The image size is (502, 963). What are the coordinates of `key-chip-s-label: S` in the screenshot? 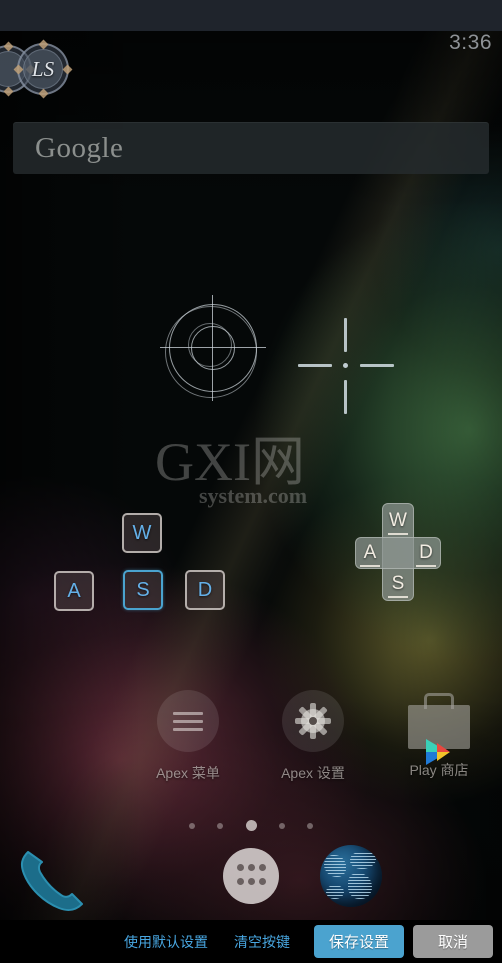 It's located at (143, 589).